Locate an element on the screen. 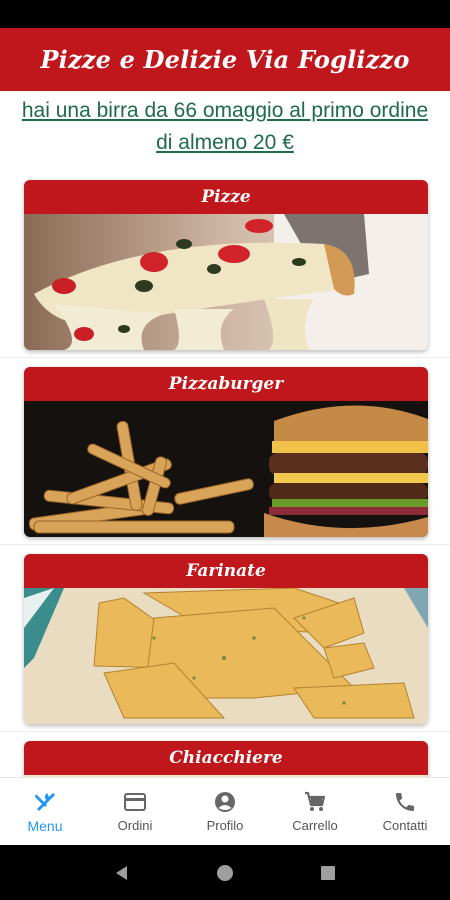  pizza-slice-photo is located at coordinates (226, 282).